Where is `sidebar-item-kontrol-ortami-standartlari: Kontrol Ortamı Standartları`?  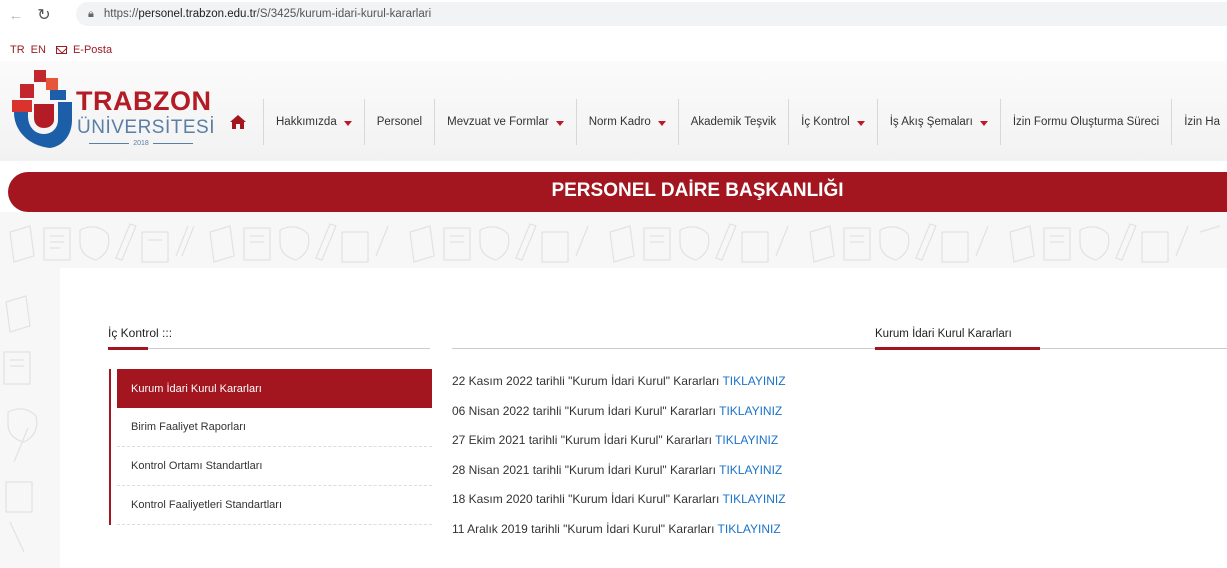 sidebar-item-kontrol-ortami-standartlari: Kontrol Ortamı Standartları is located at coordinates (274, 466).